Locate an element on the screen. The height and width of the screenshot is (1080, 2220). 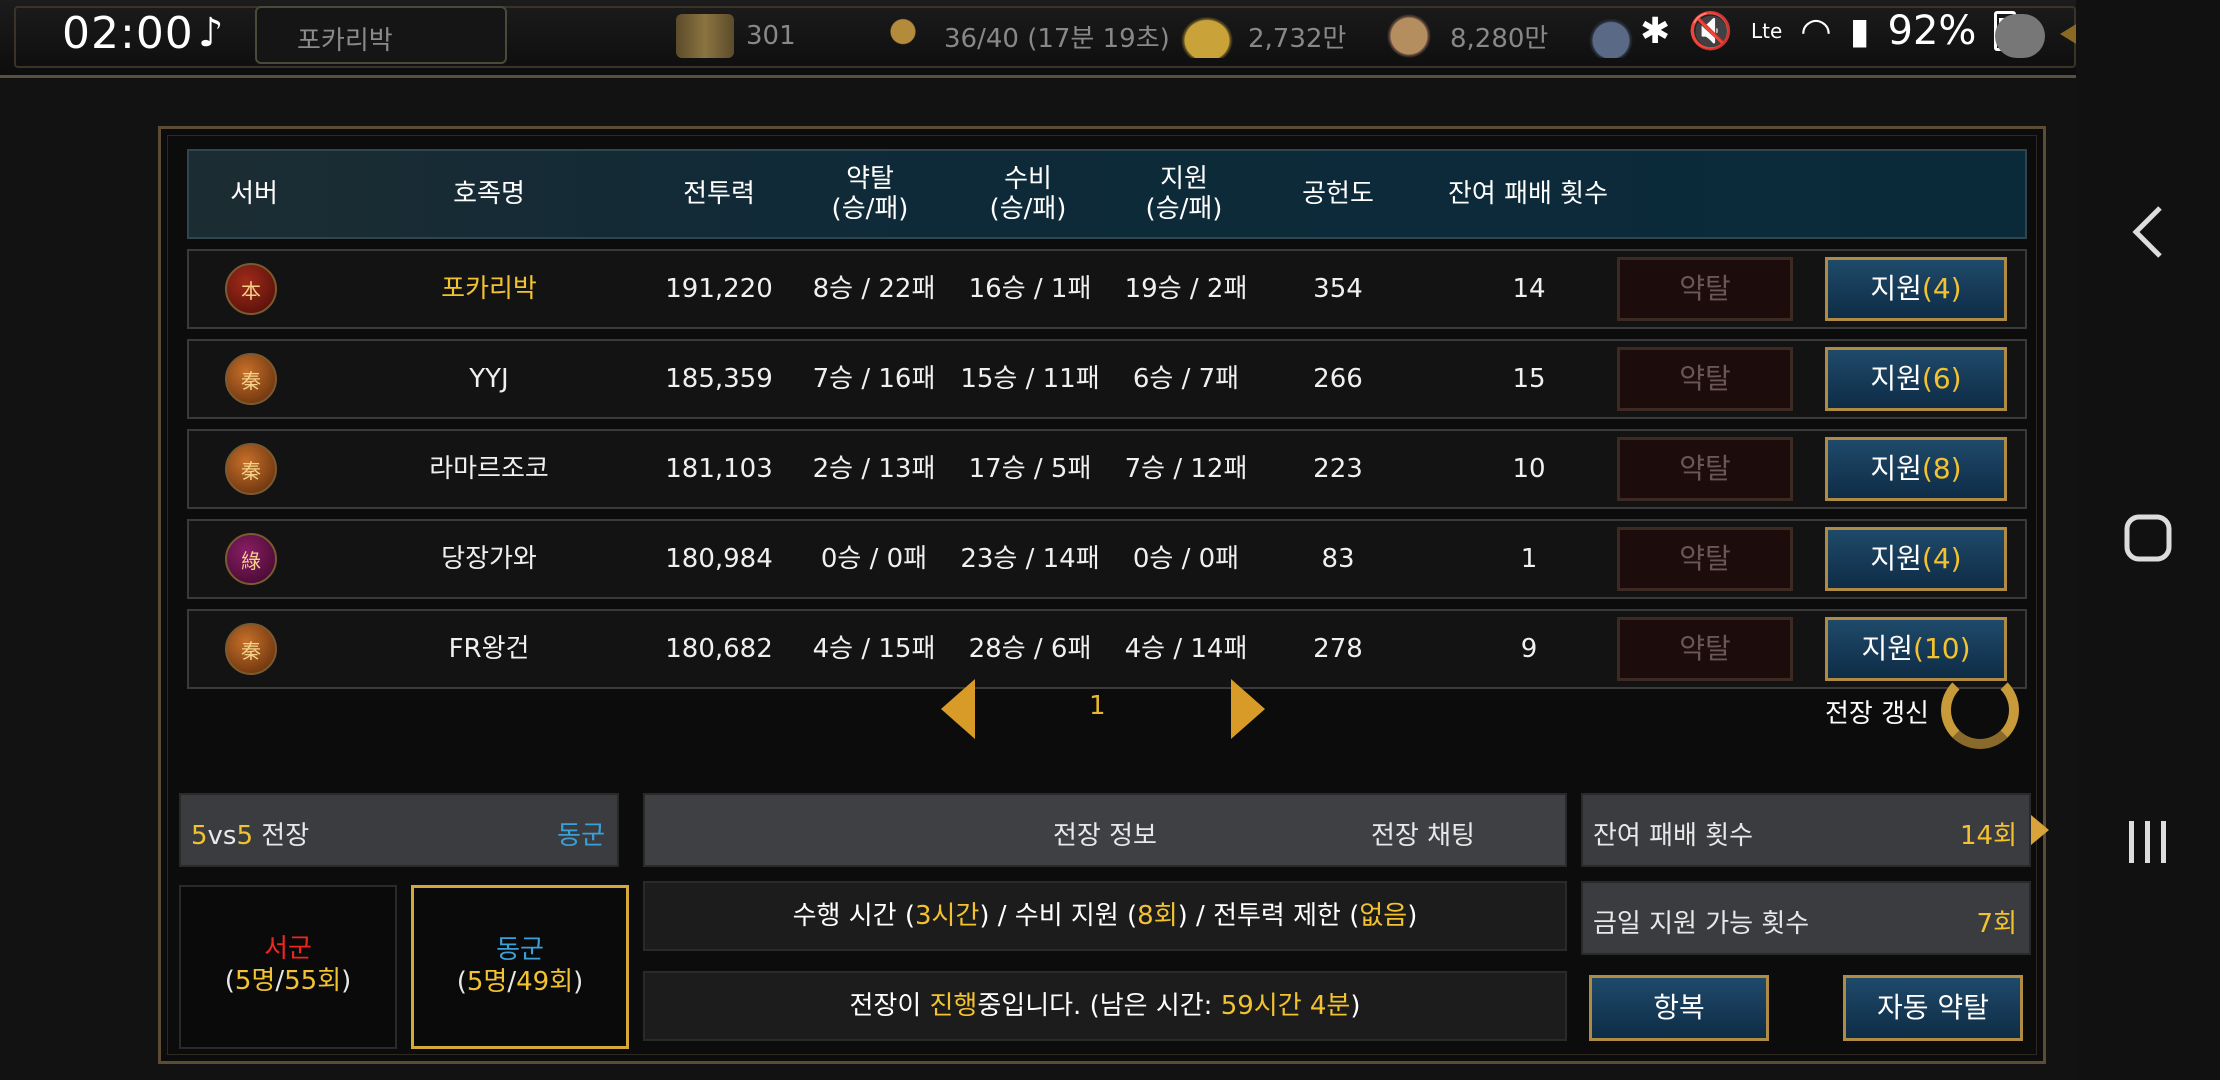
prev-page-icon is located at coordinates (958, 709).